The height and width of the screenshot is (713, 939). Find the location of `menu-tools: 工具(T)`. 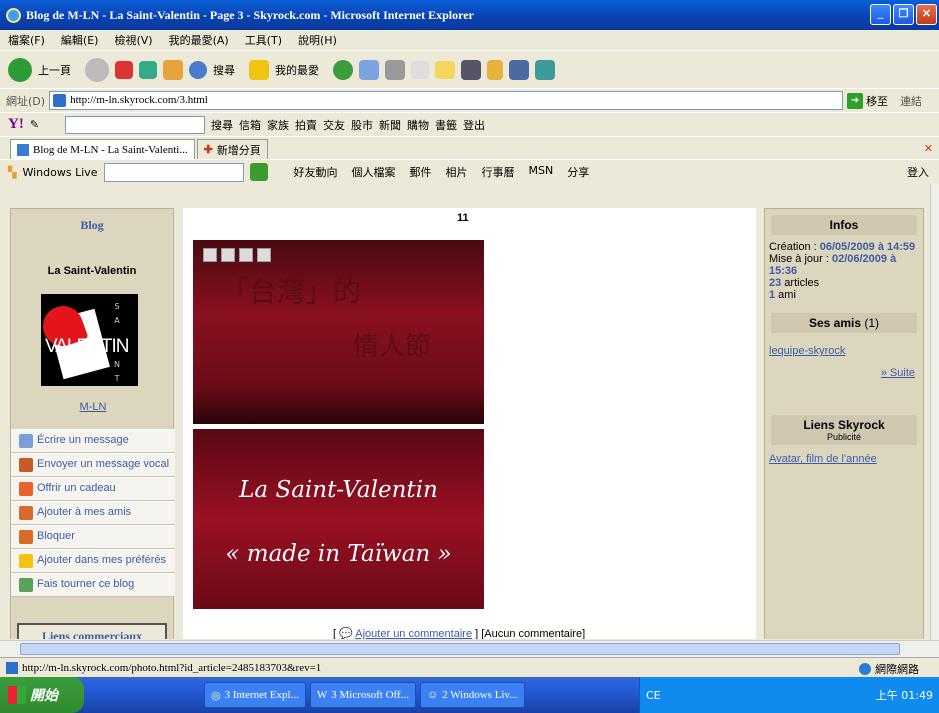

menu-tools: 工具(T) is located at coordinates (263, 40).